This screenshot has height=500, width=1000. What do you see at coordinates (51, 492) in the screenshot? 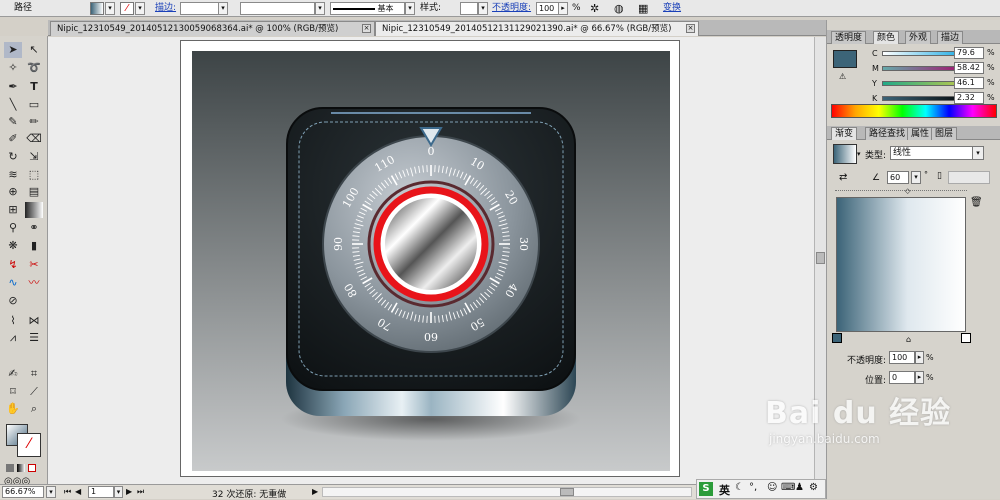
I see `zoom-dropdown: ▾` at bounding box center [51, 492].